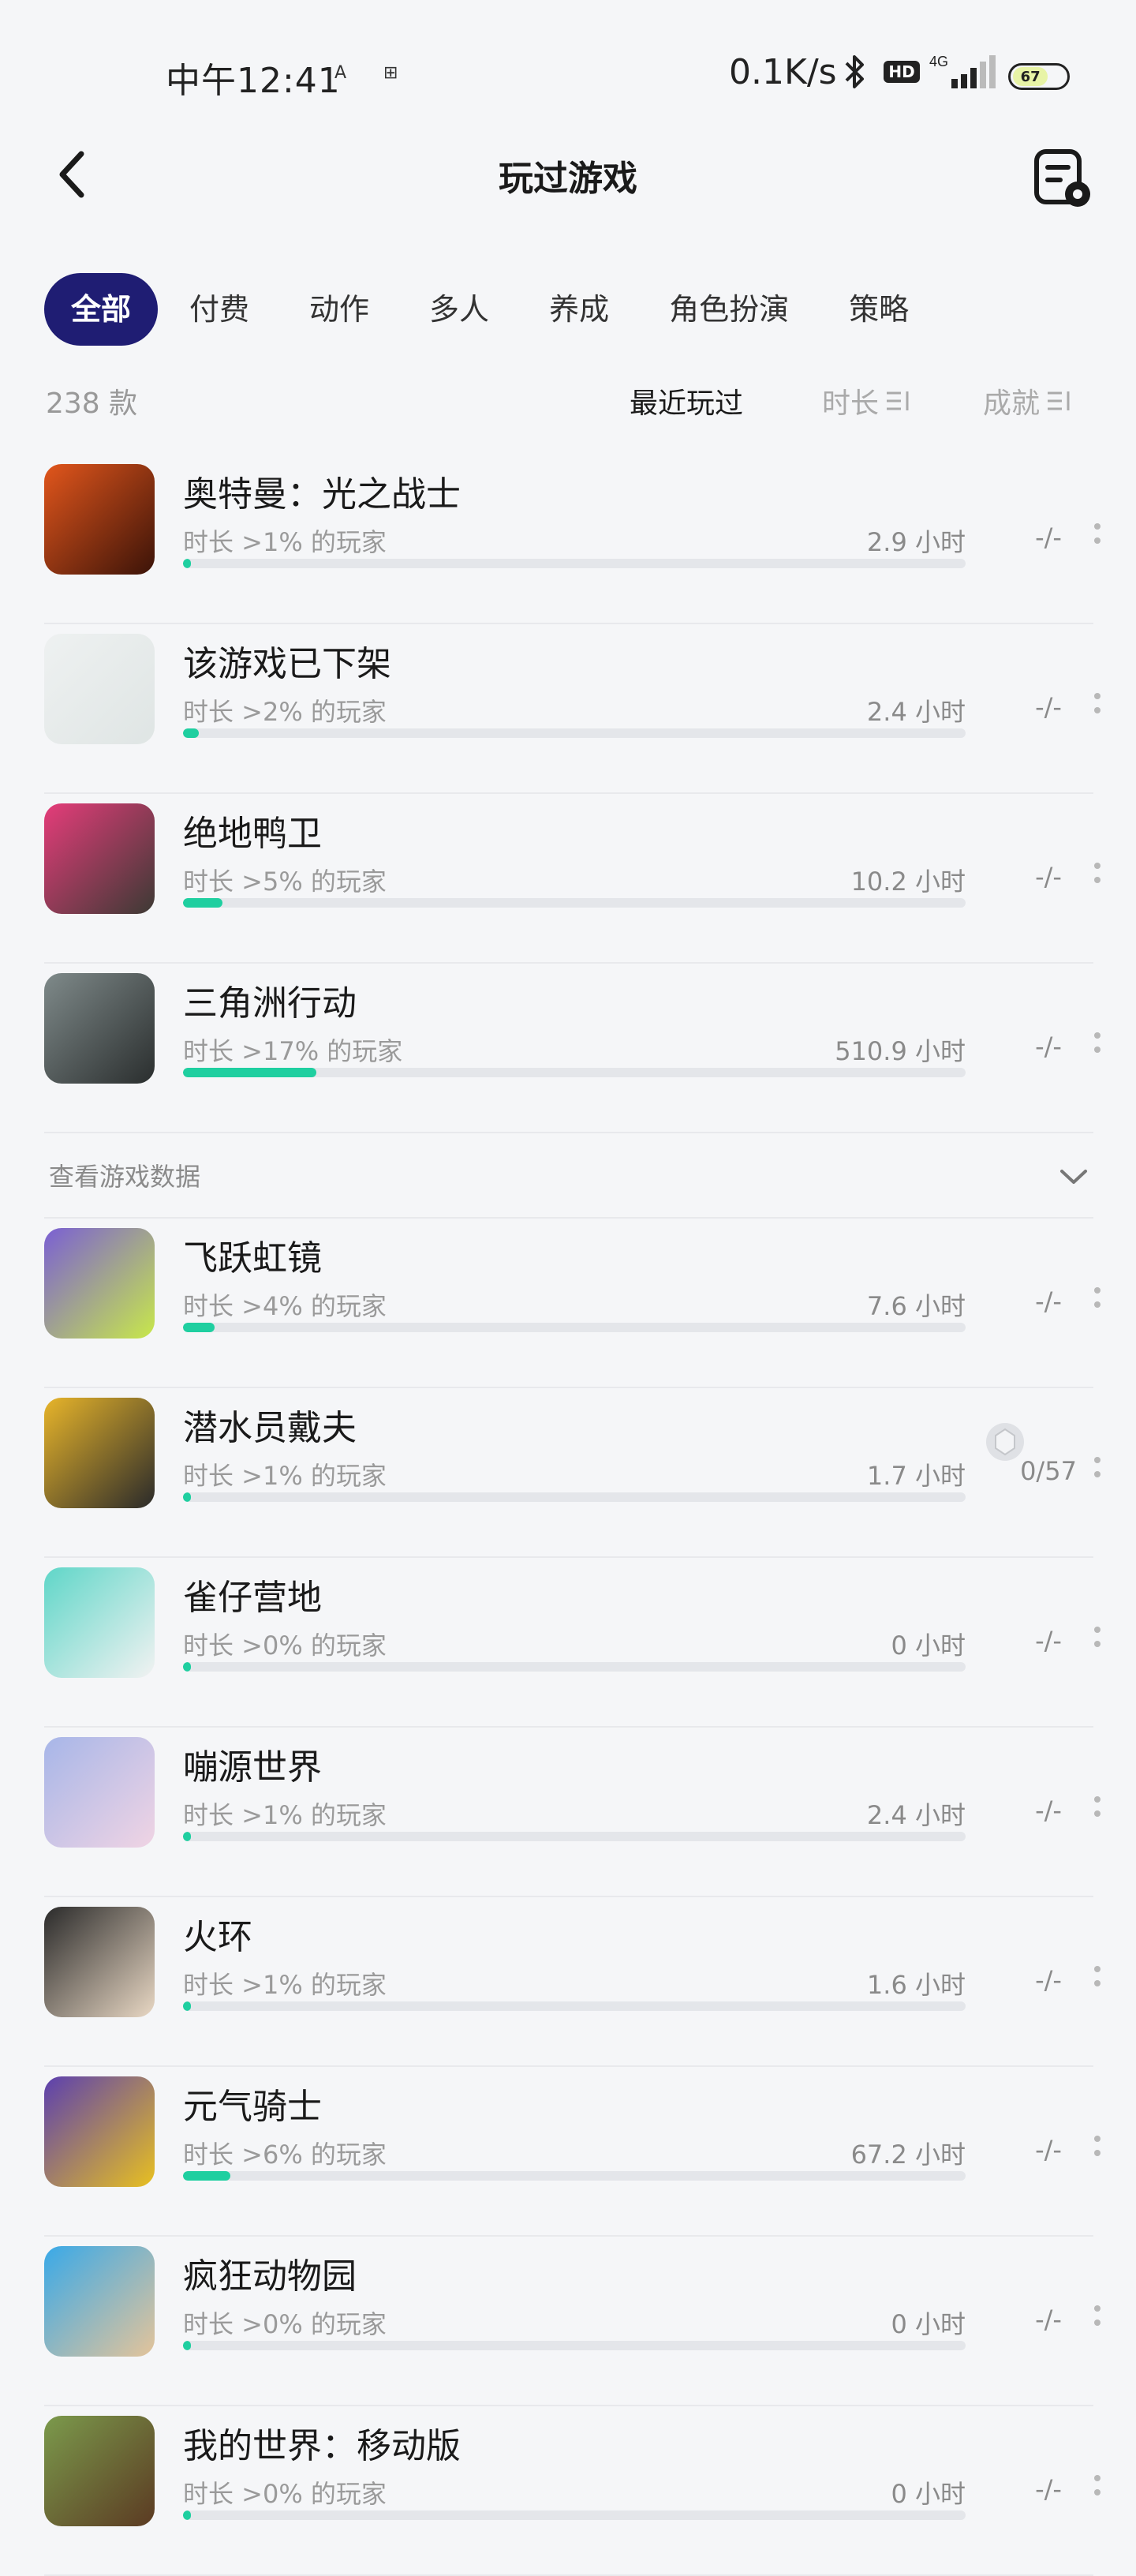 This screenshot has width=1136, height=2576. Describe the element at coordinates (916, 1476) in the screenshot. I see `playtime-hours: 1.7 小时` at that location.